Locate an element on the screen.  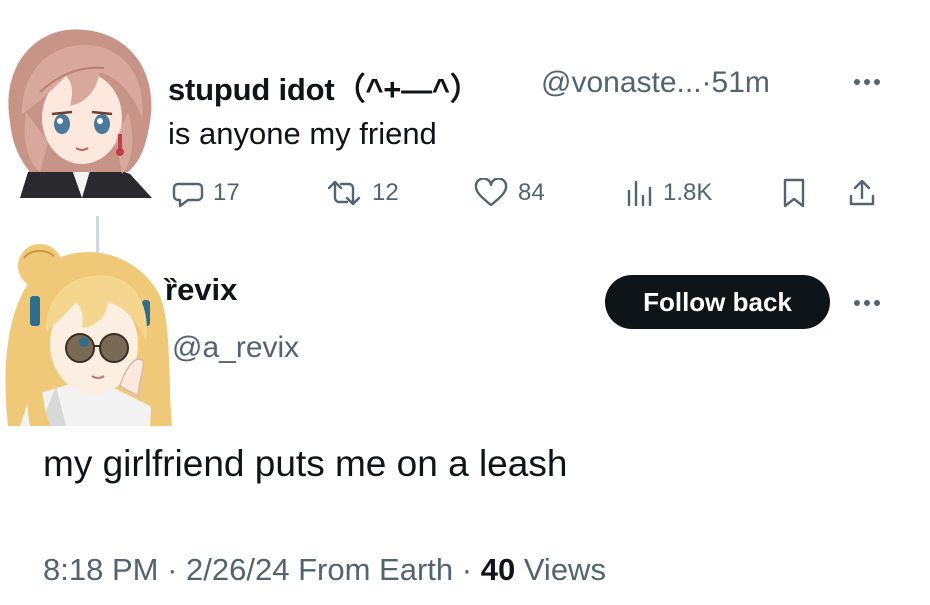
like-button: 84 is located at coordinates (509, 193).